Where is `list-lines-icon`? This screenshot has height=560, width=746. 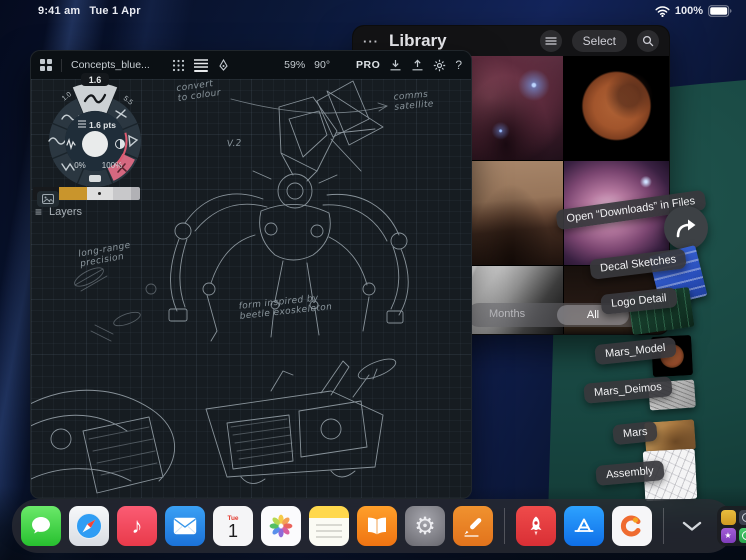 list-lines-icon is located at coordinates (550, 41).